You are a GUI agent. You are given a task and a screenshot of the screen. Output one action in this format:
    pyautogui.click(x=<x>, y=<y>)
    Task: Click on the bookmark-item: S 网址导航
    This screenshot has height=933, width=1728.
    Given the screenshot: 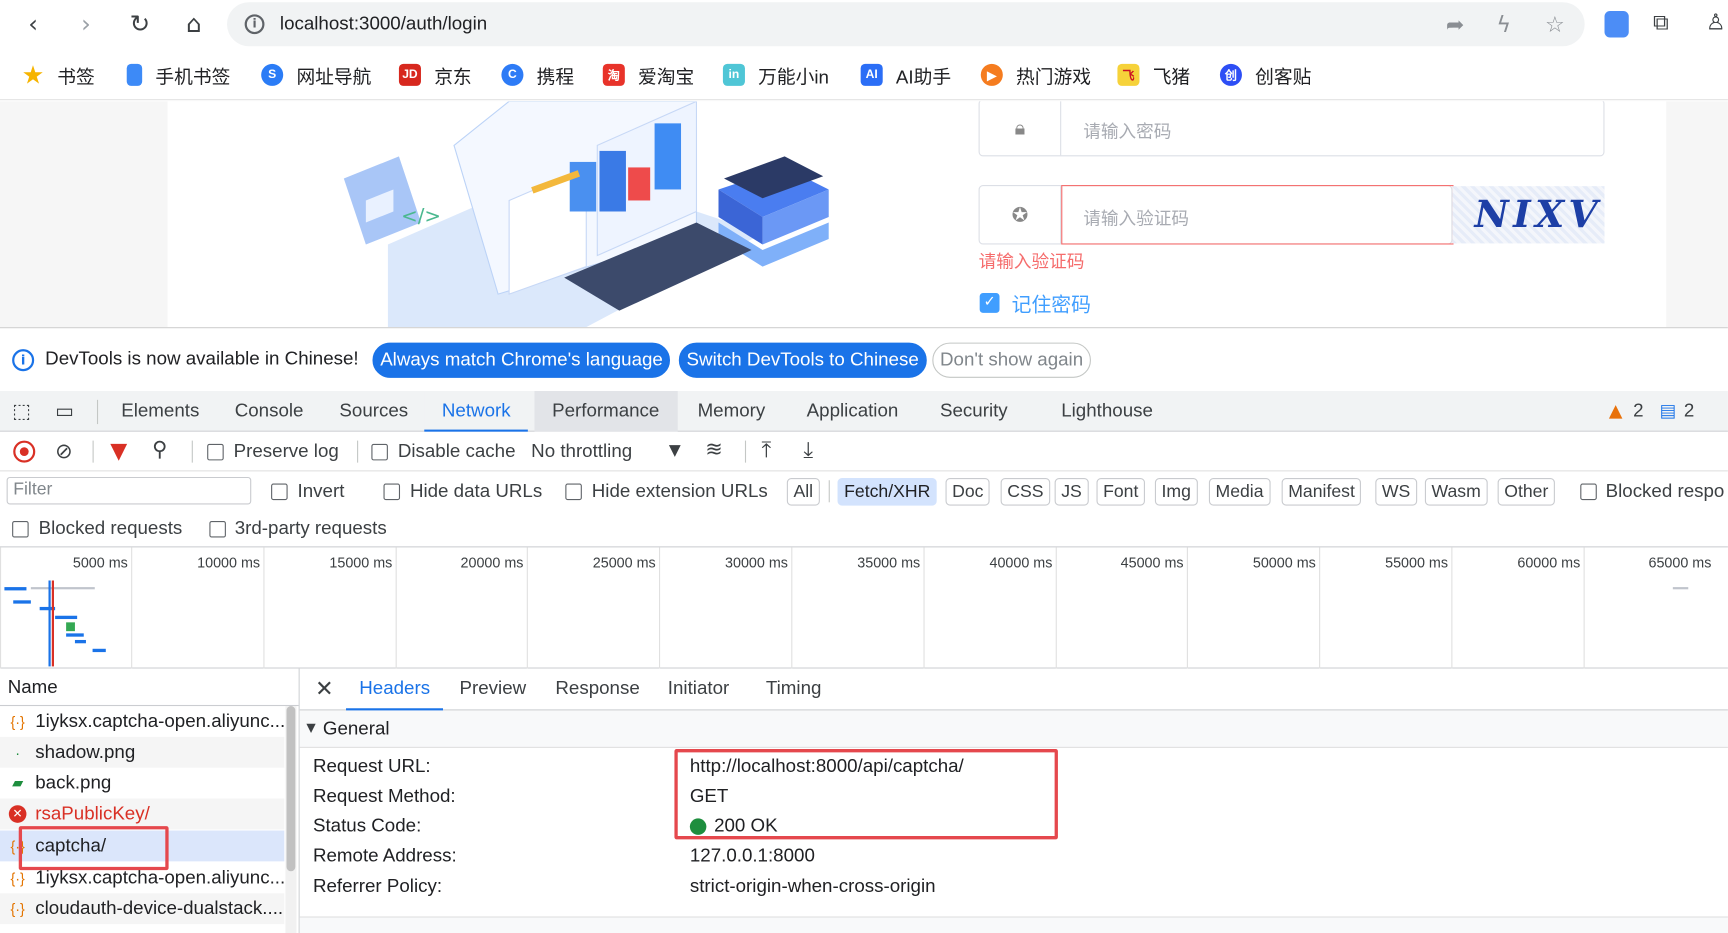 What is the action you would take?
    pyautogui.click(x=316, y=75)
    